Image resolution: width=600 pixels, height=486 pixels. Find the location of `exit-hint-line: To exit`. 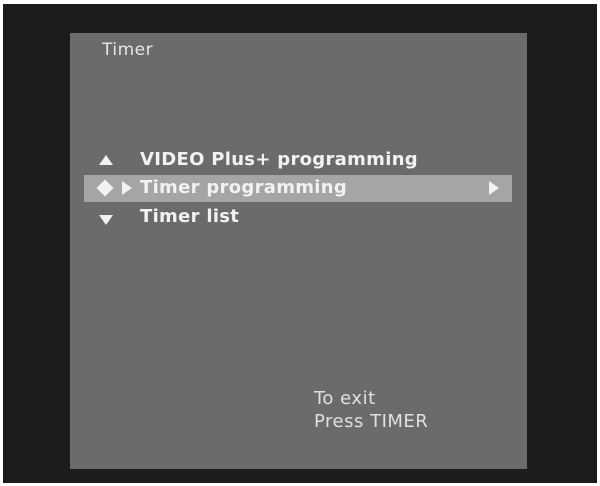

exit-hint-line: To exit is located at coordinates (345, 398).